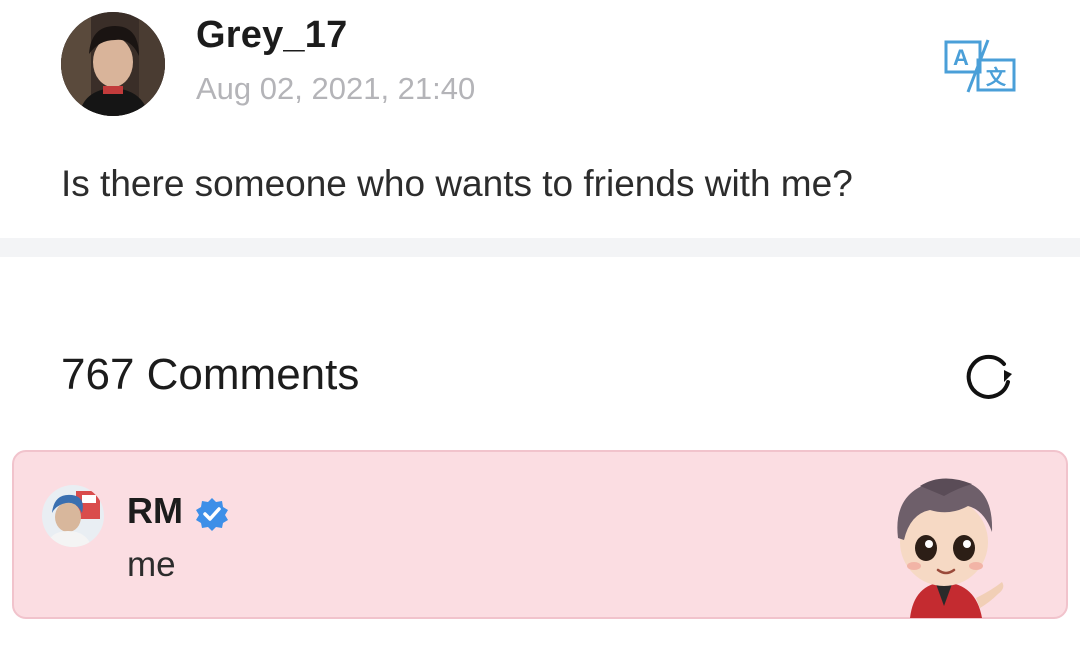 This screenshot has width=1080, height=657. Describe the element at coordinates (73, 516) in the screenshot. I see `comment-author-avatar` at that location.